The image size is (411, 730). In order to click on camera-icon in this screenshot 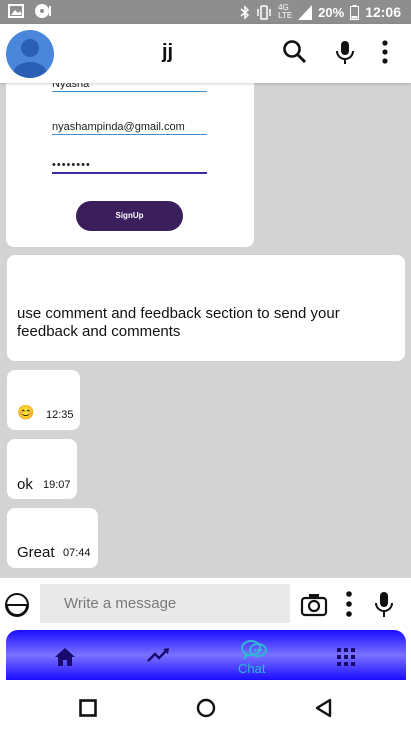, I will do `click(314, 605)`.